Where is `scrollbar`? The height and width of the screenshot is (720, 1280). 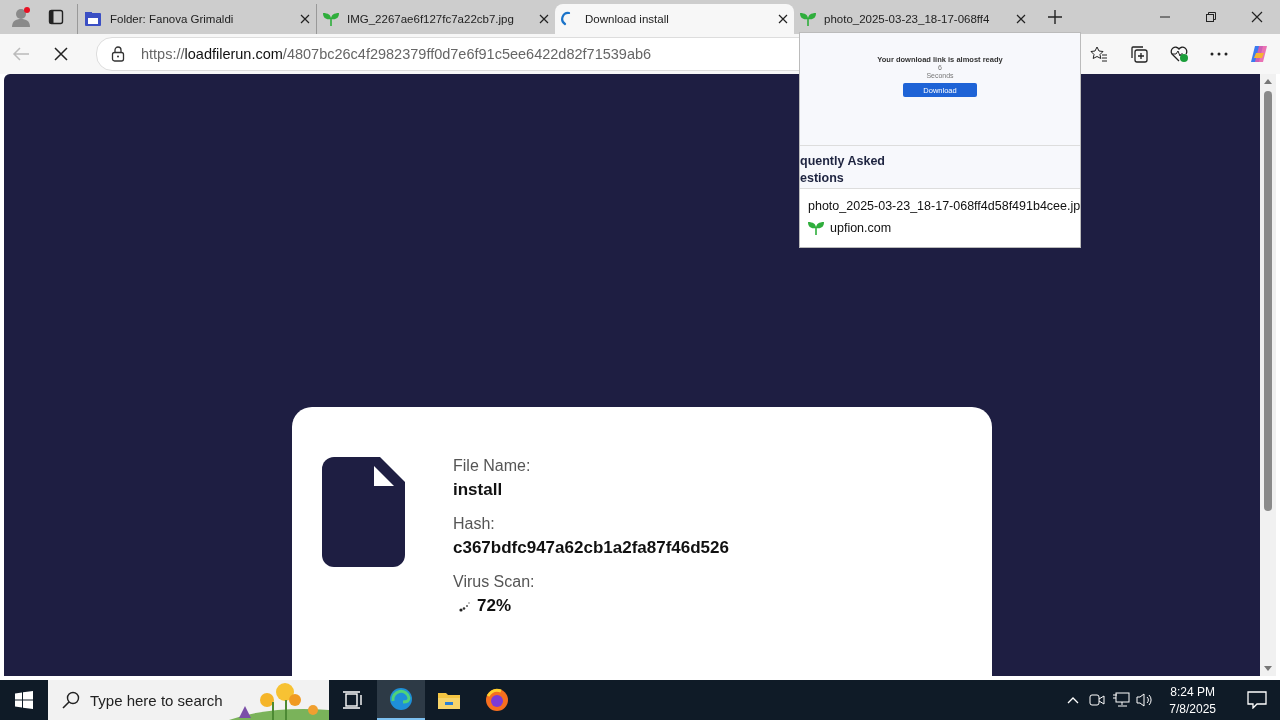 scrollbar is located at coordinates (1268, 375).